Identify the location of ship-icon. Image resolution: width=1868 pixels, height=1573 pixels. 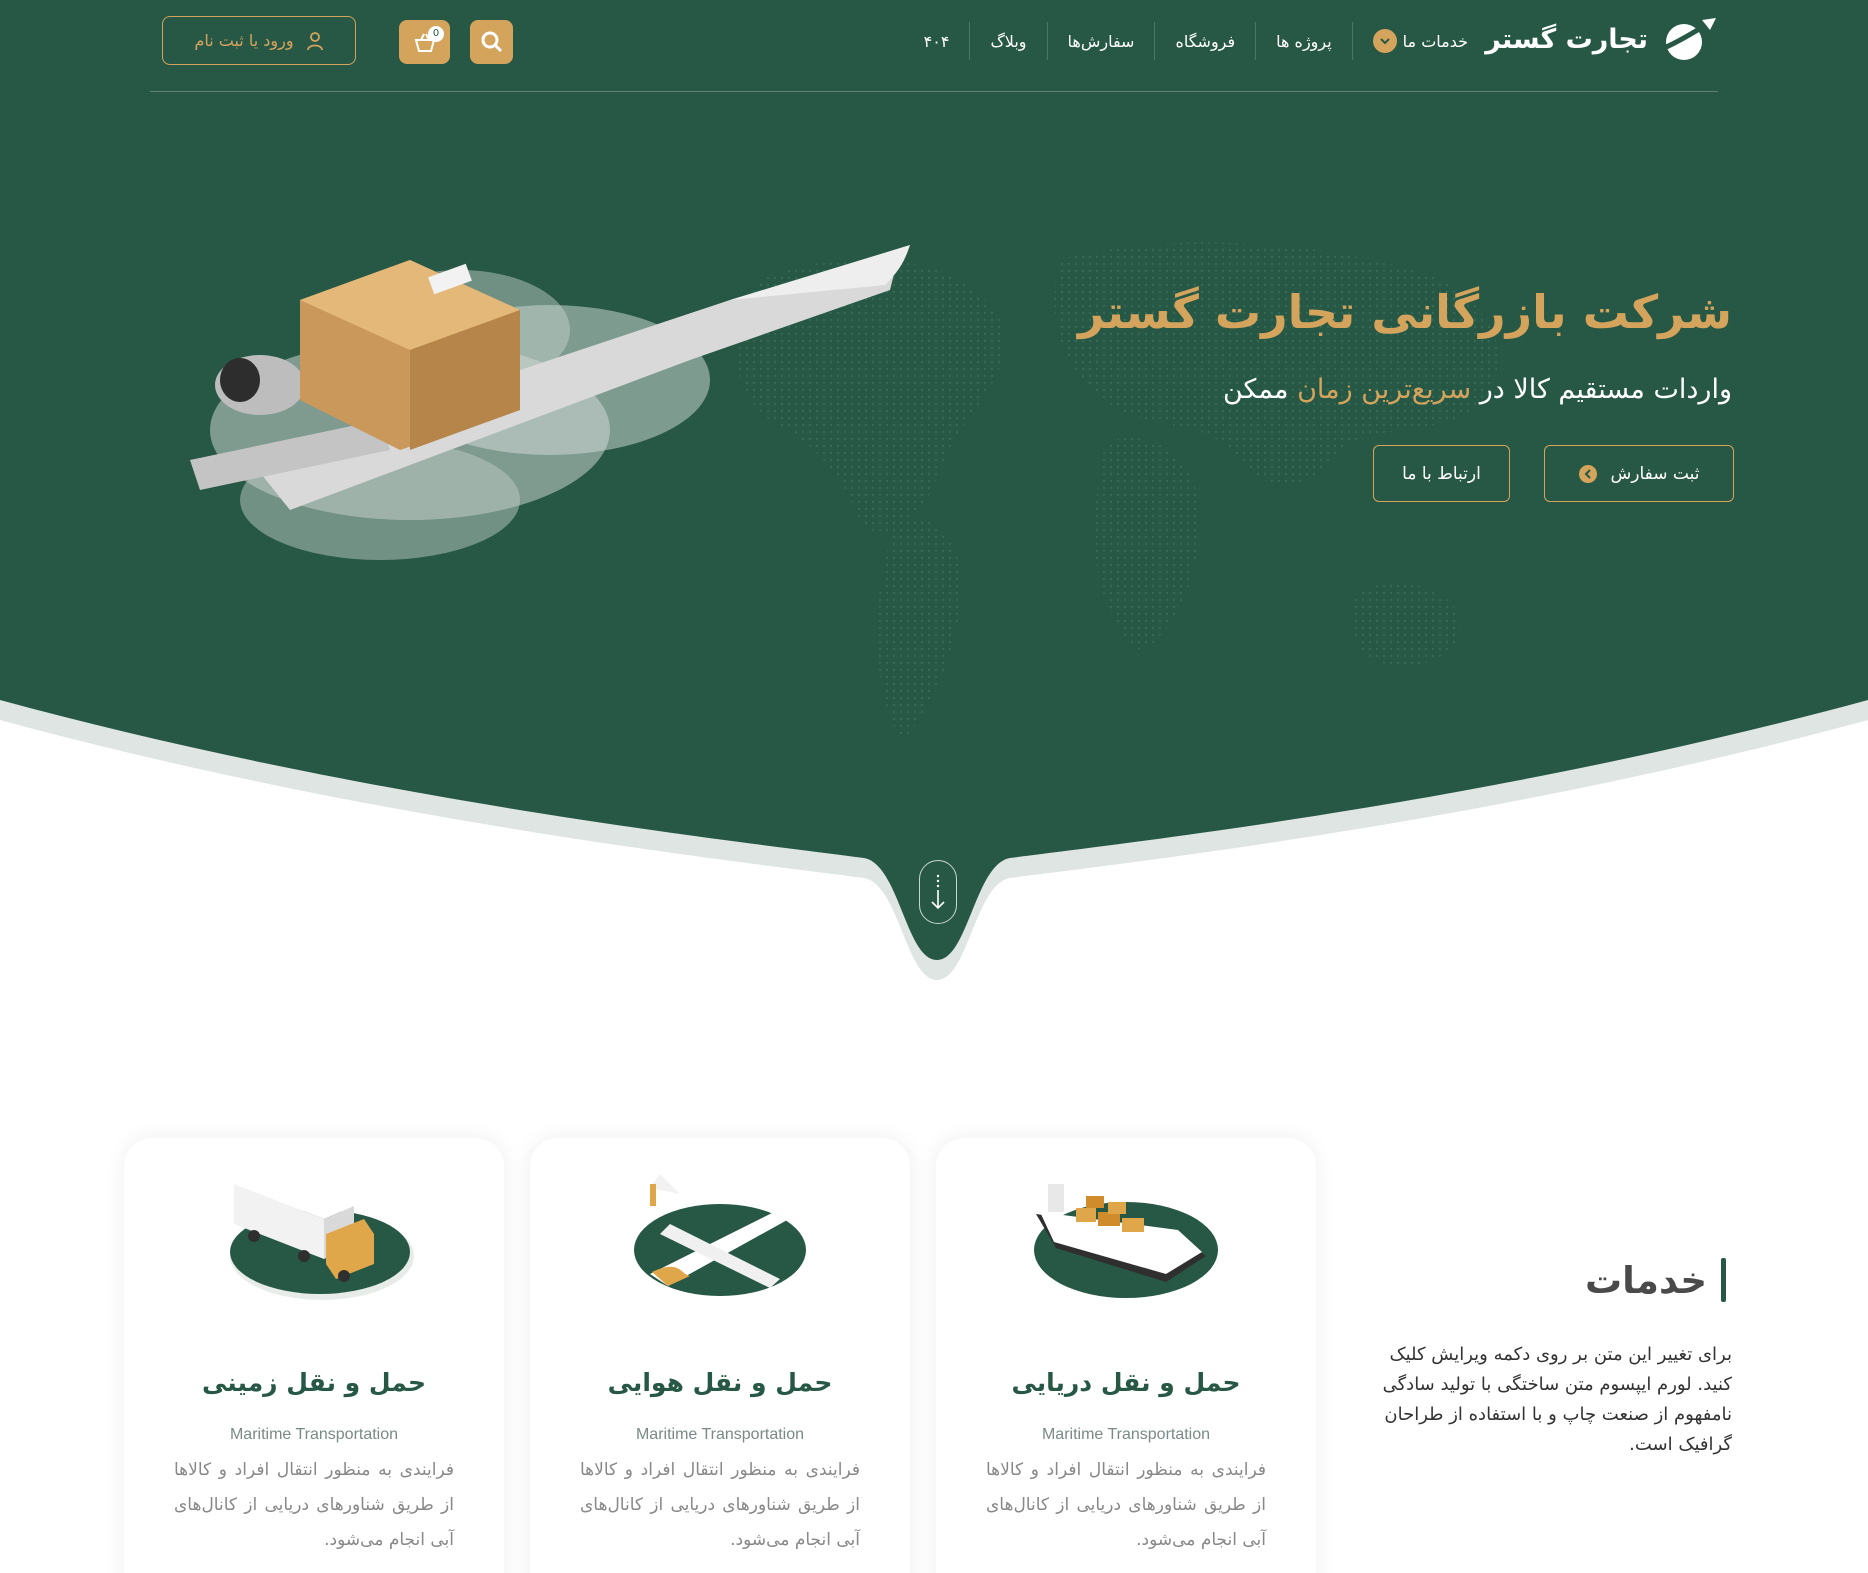
(1126, 1241).